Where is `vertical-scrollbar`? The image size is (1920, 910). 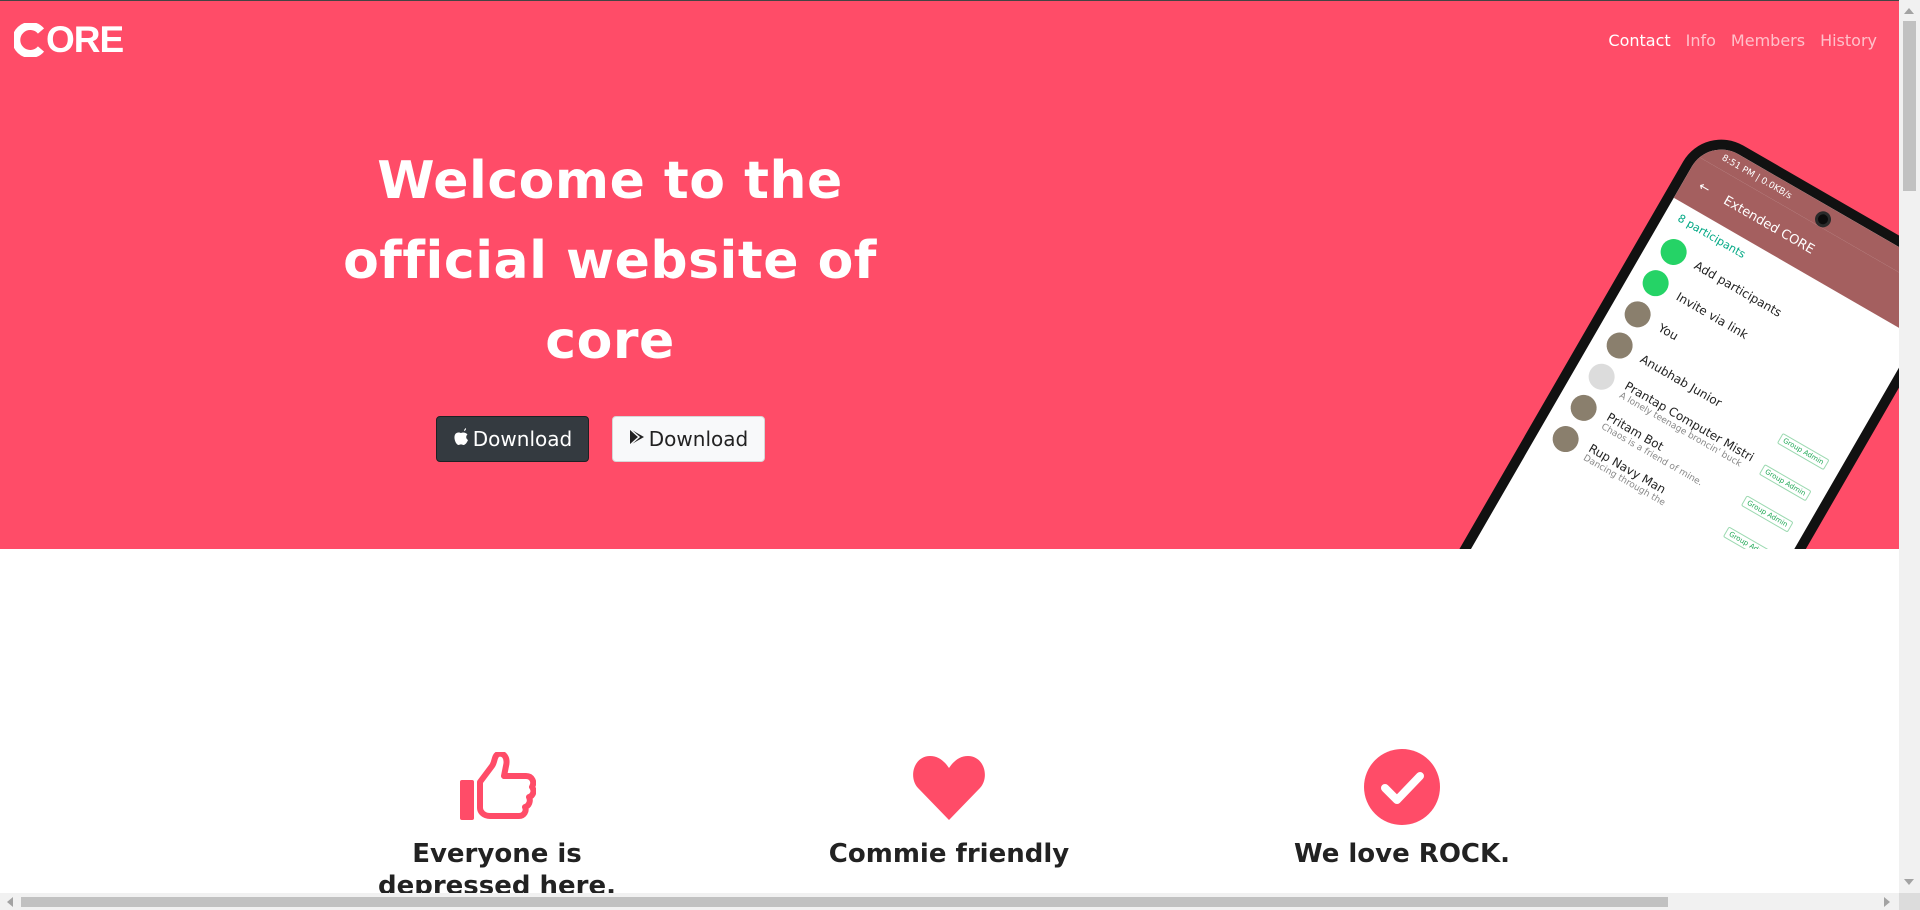
vertical-scrollbar is located at coordinates (1909, 446).